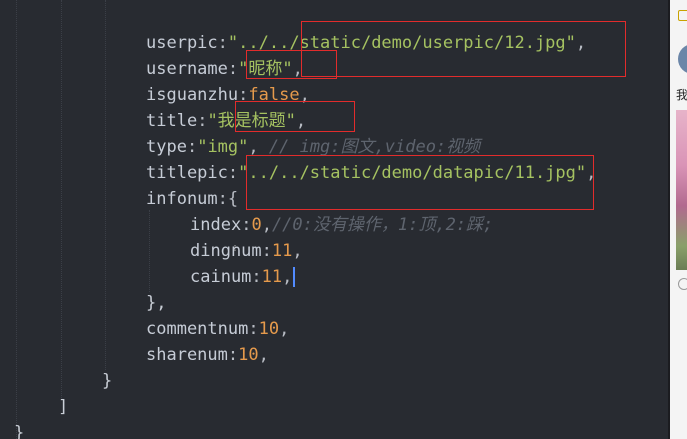 This screenshot has height=439, width=687. What do you see at coordinates (156, 303) in the screenshot?
I see `code-line-close-infonum: },` at bounding box center [156, 303].